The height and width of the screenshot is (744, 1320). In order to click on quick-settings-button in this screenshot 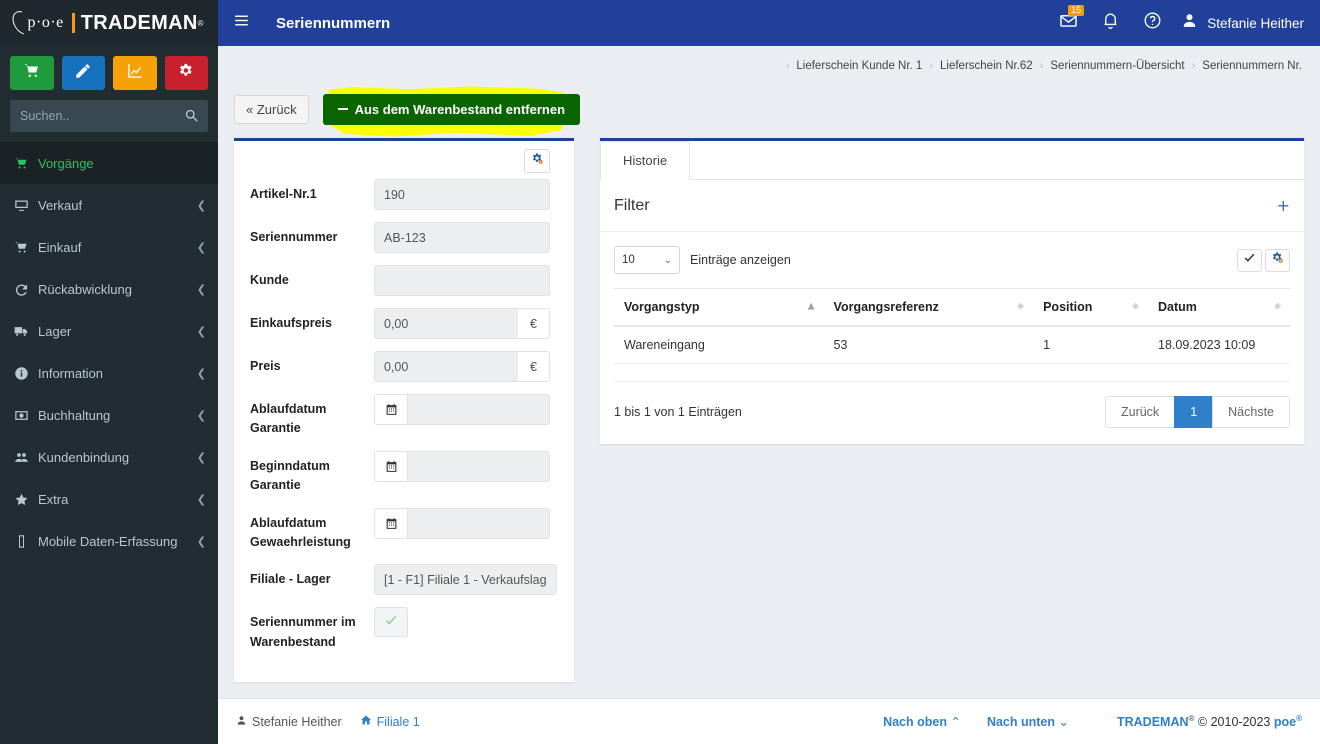, I will do `click(186, 73)`.